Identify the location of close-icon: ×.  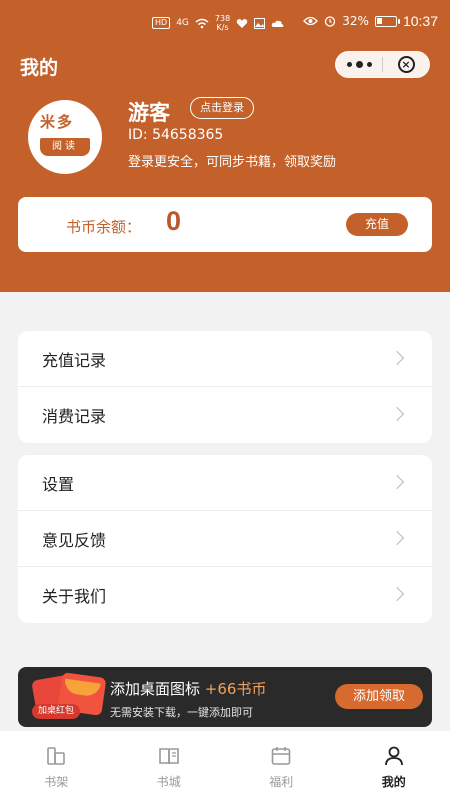
(406, 64).